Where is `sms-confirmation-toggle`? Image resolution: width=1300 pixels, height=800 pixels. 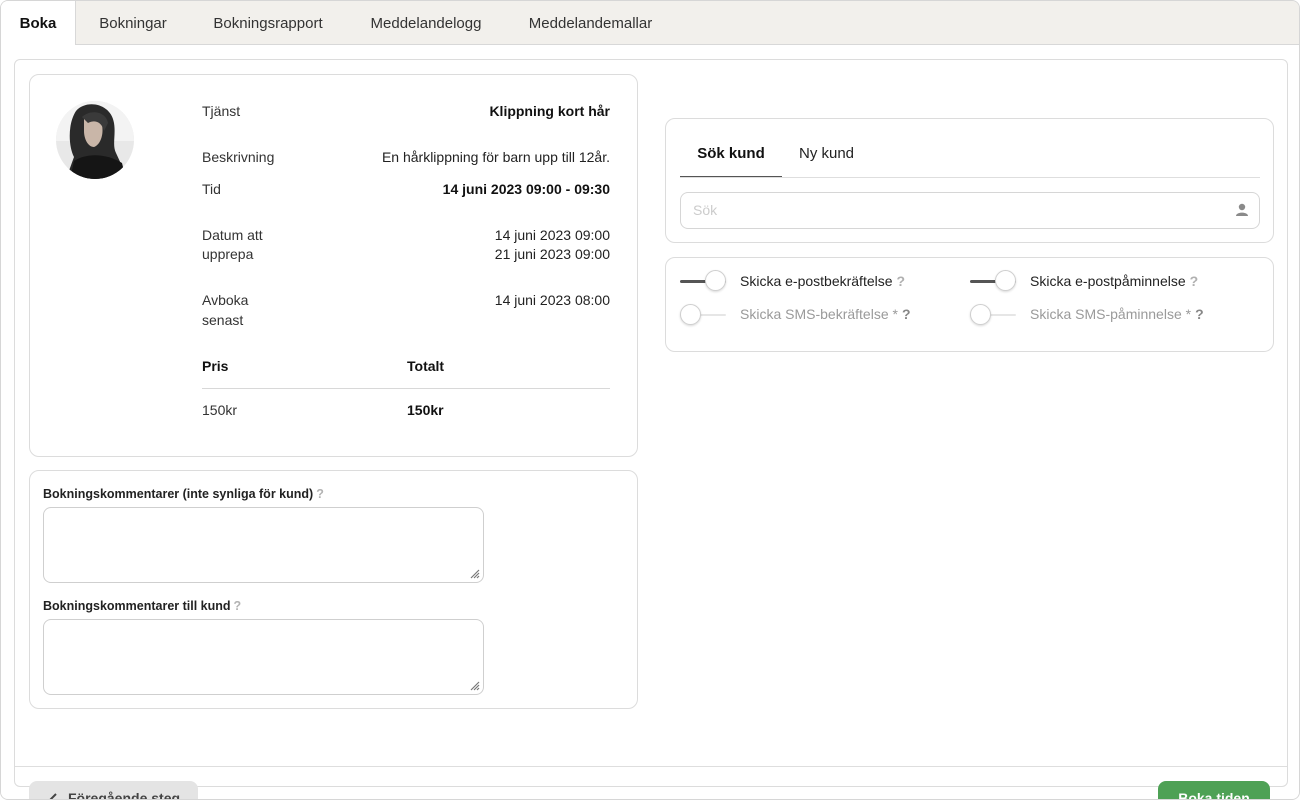
sms-confirmation-toggle is located at coordinates (703, 315).